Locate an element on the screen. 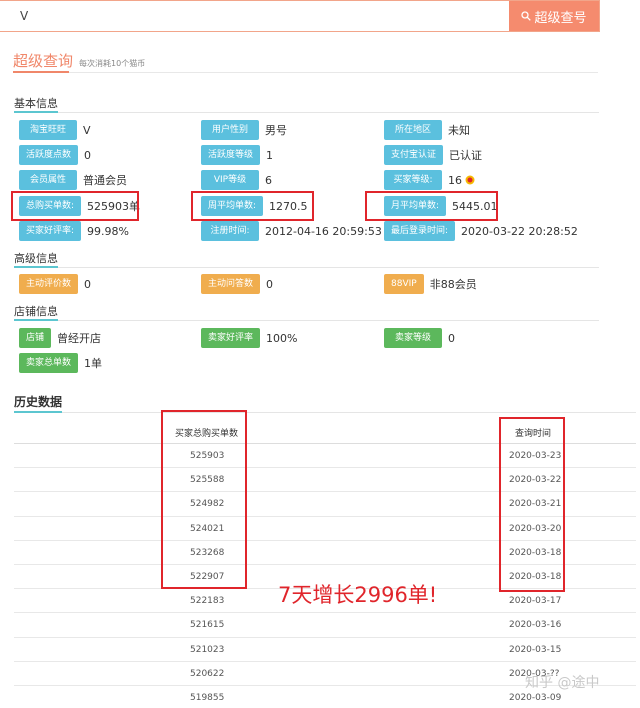 This screenshot has width=640, height=708. info-label: 用户性别 is located at coordinates (230, 130).